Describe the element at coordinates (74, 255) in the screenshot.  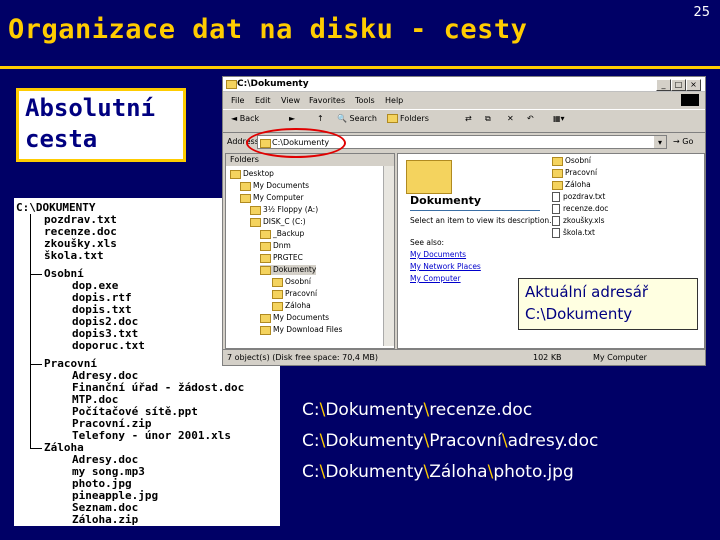
I see `tree-file: škola.txt` at that location.